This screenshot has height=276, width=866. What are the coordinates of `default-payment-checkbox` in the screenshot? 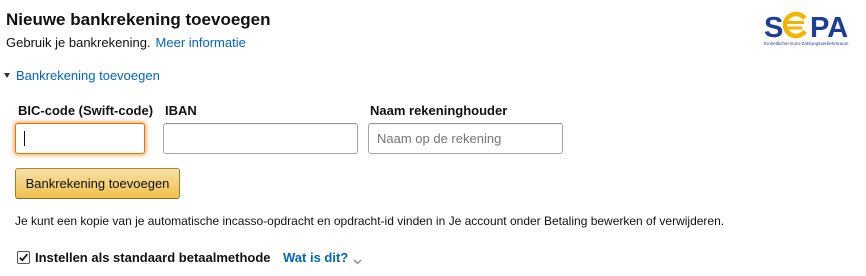 It's located at (23, 257).